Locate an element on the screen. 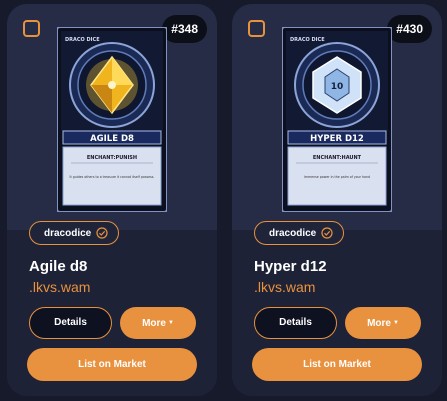 The height and width of the screenshot is (401, 447). art-ability-text: ENCHANT:HAUNT is located at coordinates (337, 158).